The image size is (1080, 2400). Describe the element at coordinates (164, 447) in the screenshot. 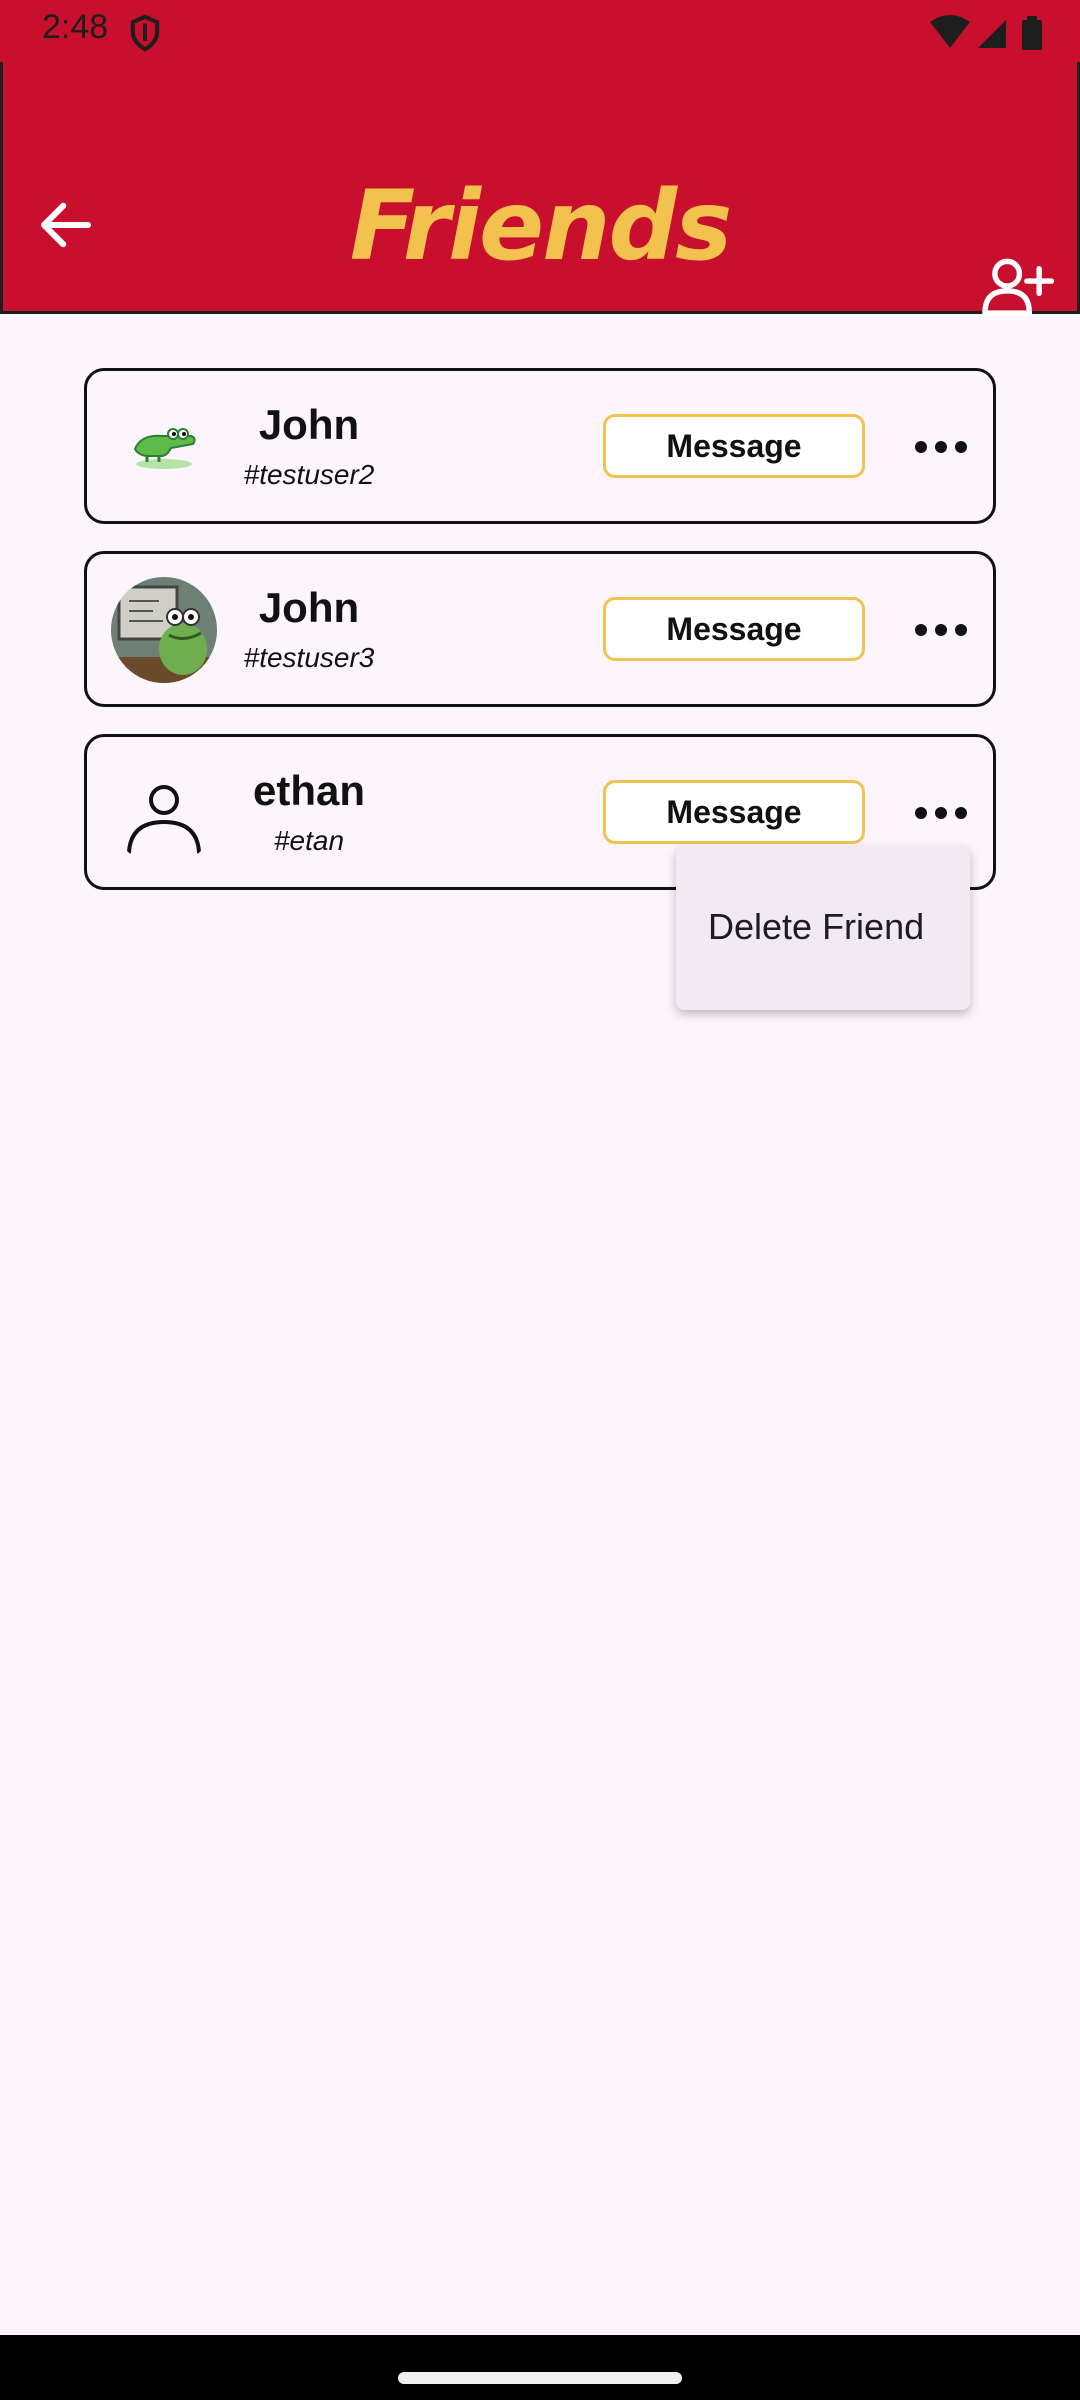

I see `crocodile-avatar` at that location.